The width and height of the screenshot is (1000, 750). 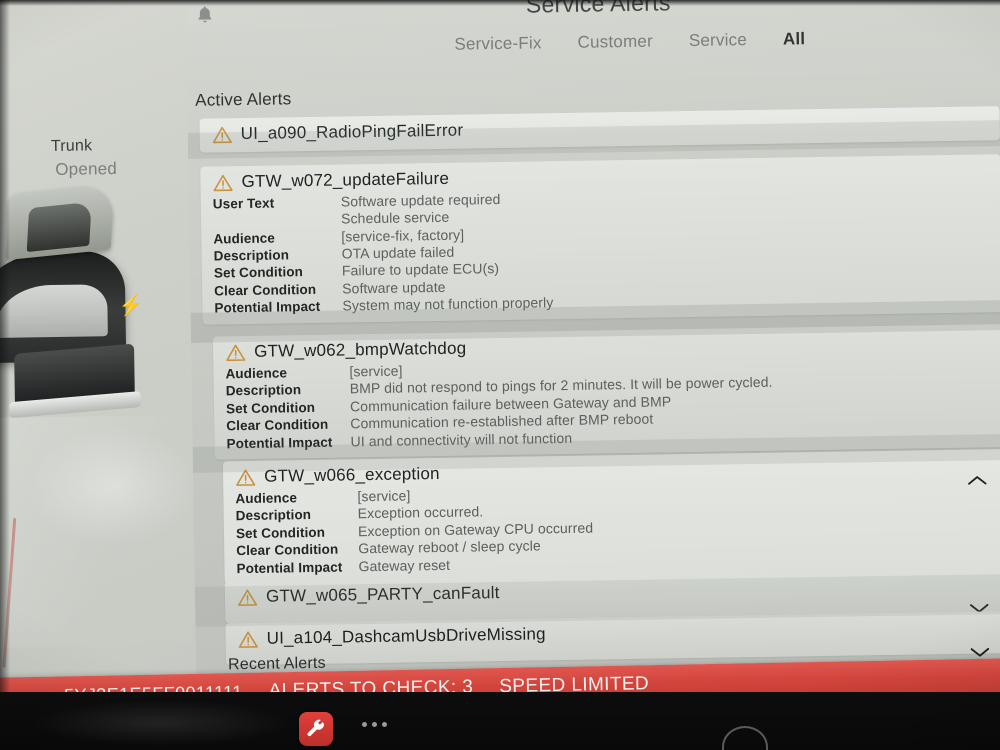 What do you see at coordinates (316, 729) in the screenshot?
I see `wrench-icon` at bounding box center [316, 729].